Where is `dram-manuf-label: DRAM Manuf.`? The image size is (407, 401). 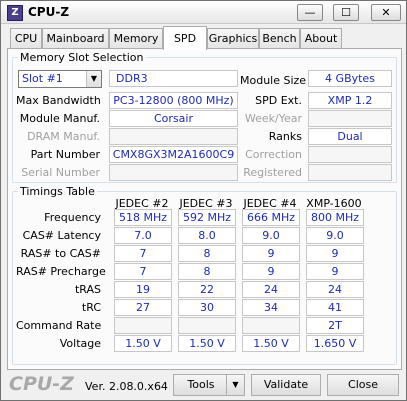
dram-manuf-label: DRAM Manuf. is located at coordinates (63, 136).